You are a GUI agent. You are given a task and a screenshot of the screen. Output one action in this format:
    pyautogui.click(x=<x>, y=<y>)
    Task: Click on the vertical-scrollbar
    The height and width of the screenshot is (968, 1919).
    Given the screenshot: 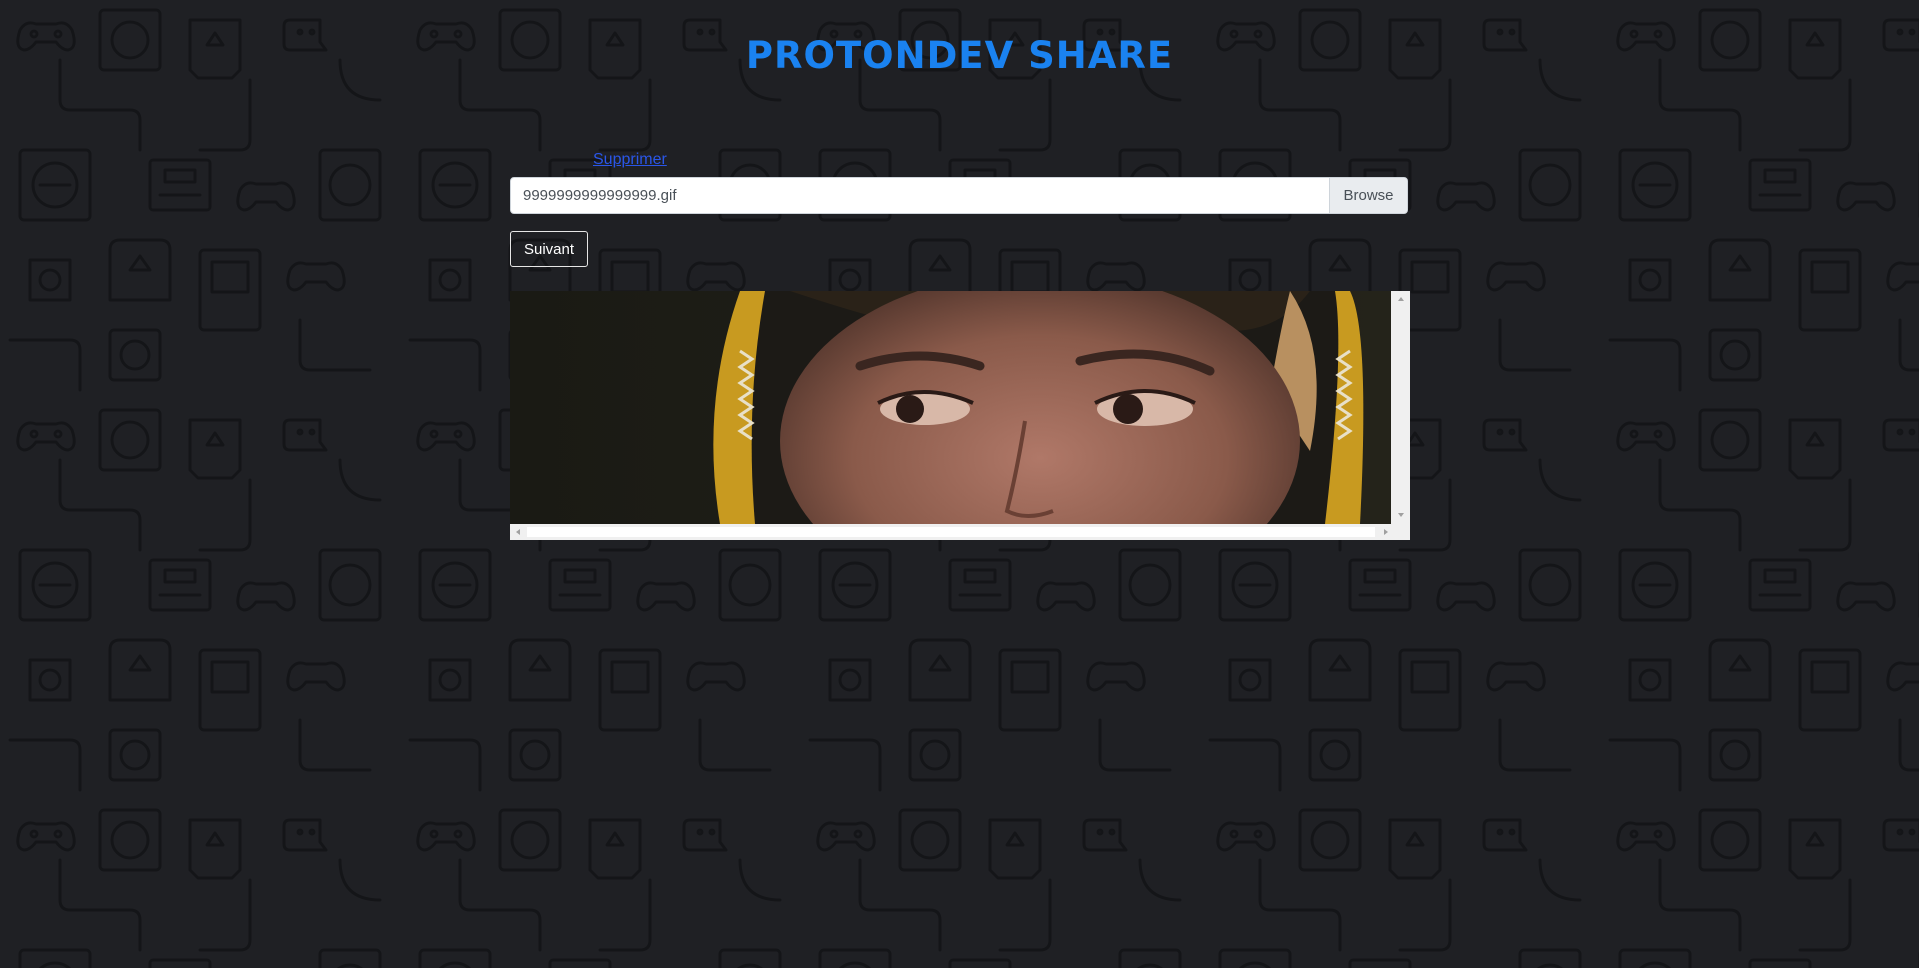 What is the action you would take?
    pyautogui.click(x=1401, y=407)
    